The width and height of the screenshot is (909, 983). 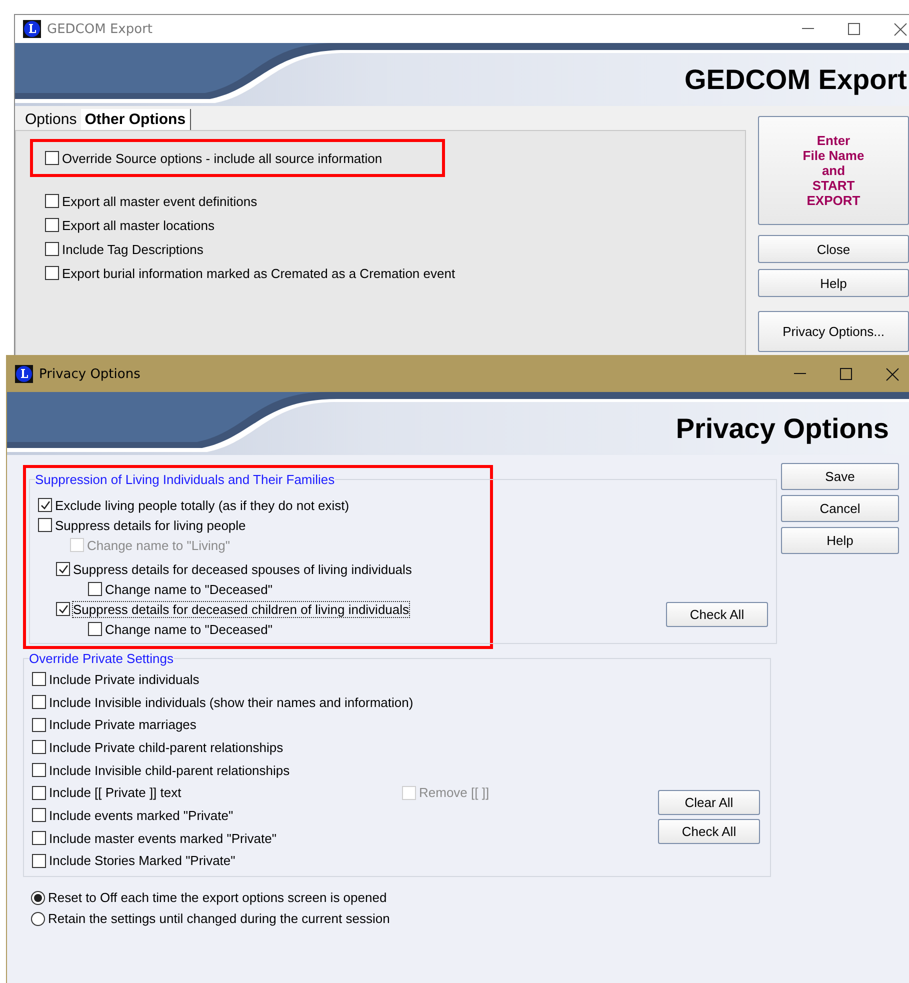 What do you see at coordinates (259, 273) in the screenshot?
I see `checkbox-label: Export burial information marked as Cremated as a Cremation event` at bounding box center [259, 273].